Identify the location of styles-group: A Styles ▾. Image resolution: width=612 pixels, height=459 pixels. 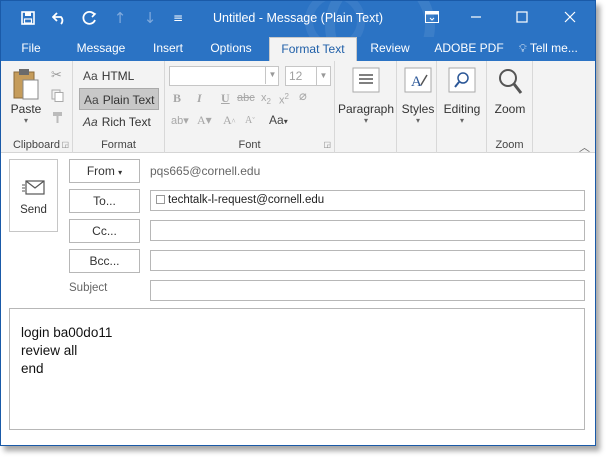
(417, 107).